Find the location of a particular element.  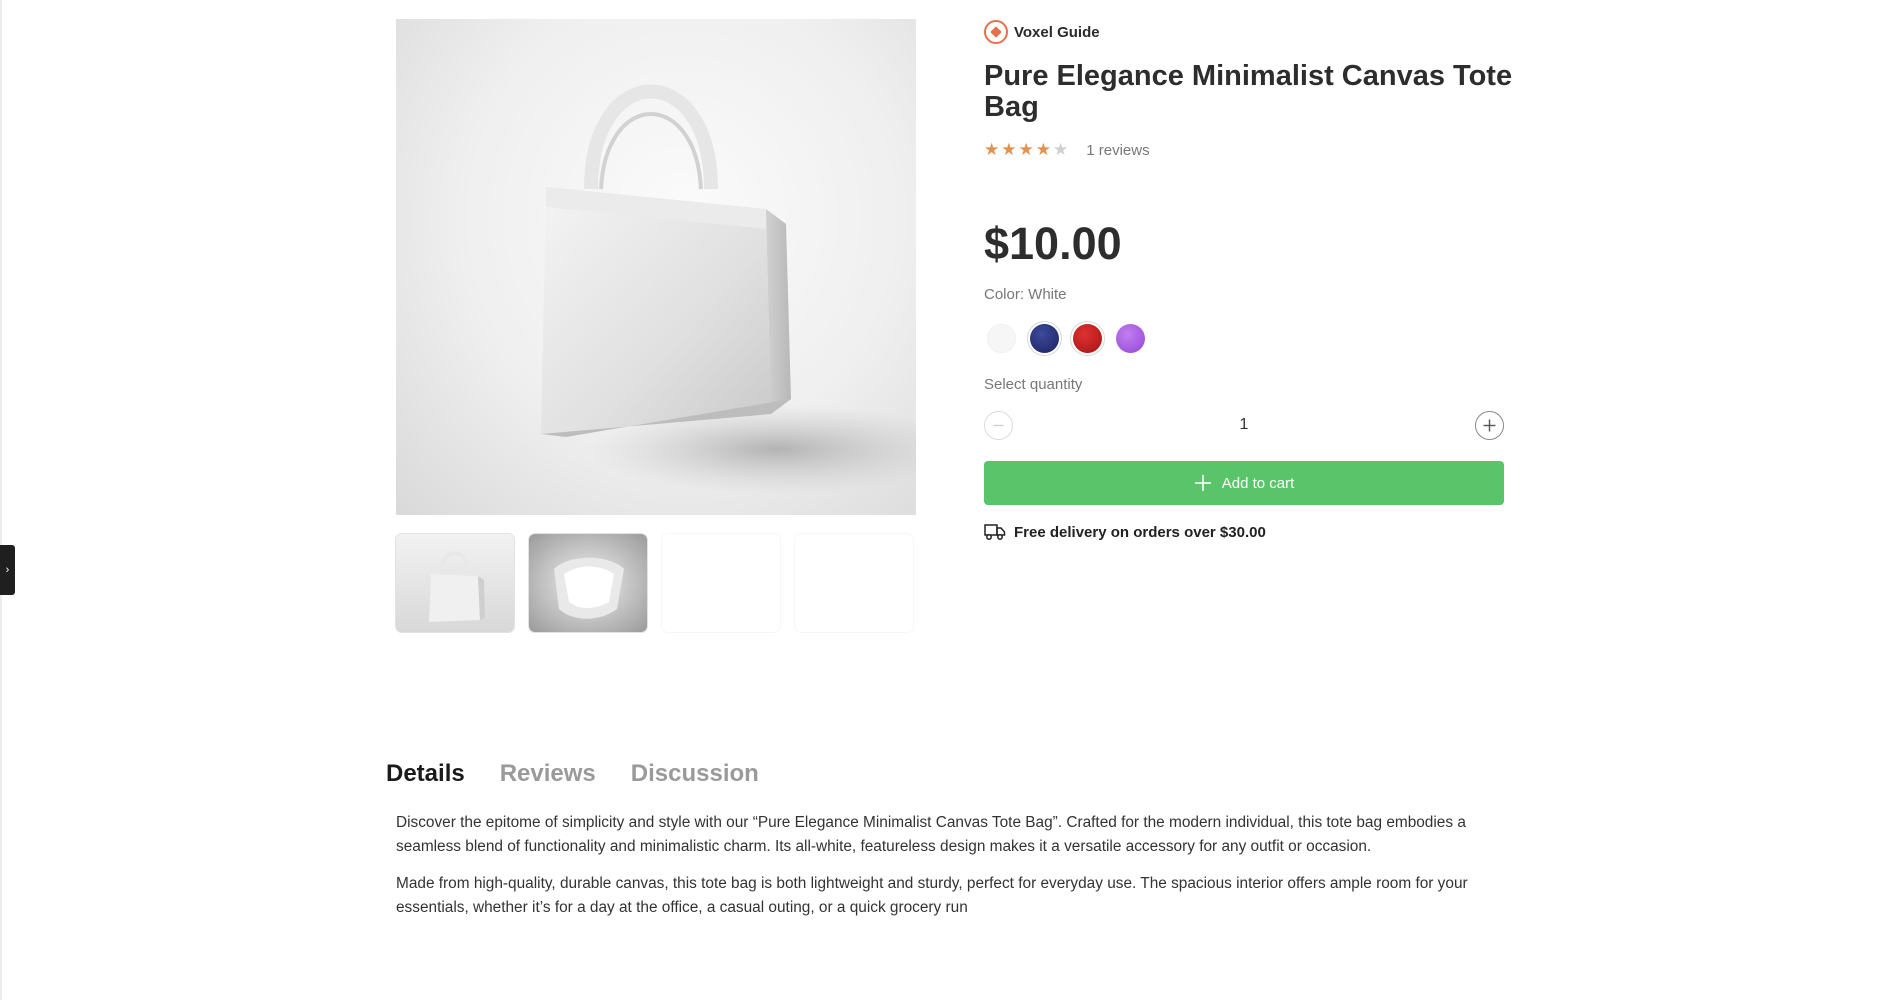

brand-name: Voxel Guide is located at coordinates (1057, 32).